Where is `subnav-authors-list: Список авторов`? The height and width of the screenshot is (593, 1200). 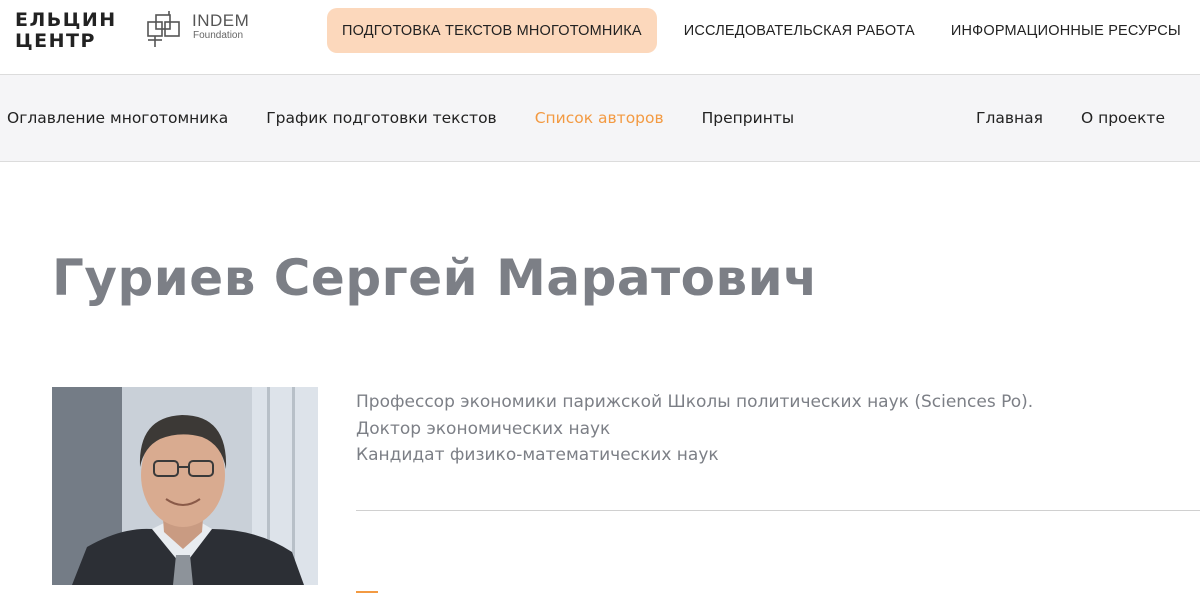
subnav-authors-list: Список авторов is located at coordinates (599, 118).